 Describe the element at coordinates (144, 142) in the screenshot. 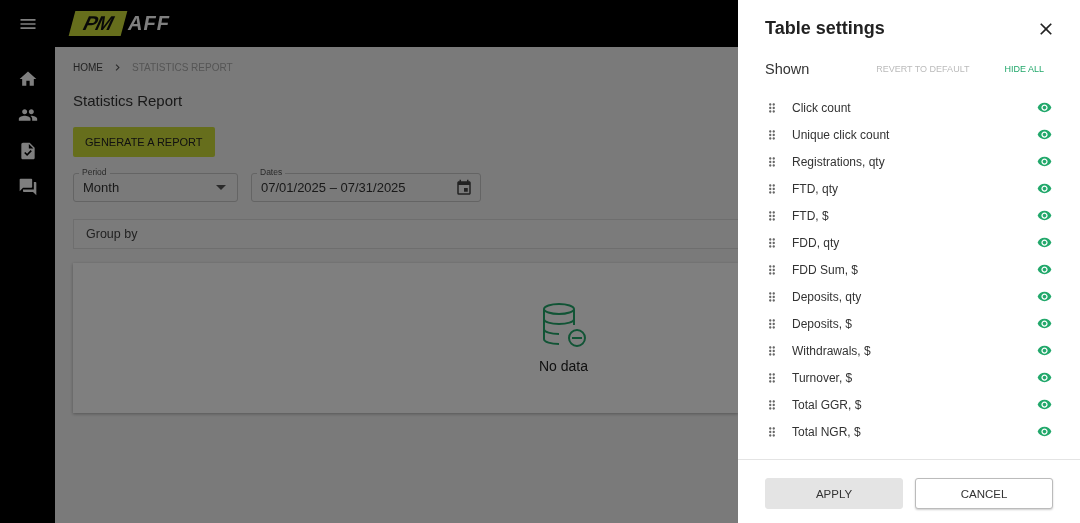

I see `generate-report-button: GENERATE A REPORT` at that location.